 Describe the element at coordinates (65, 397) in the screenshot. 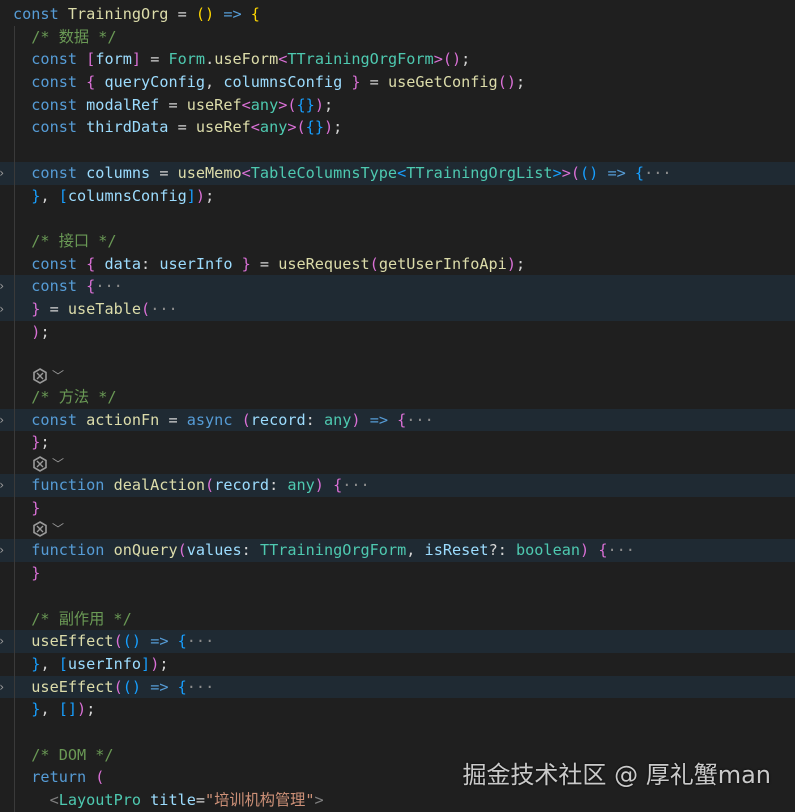

I see `code-token: /* 方法 */` at that location.